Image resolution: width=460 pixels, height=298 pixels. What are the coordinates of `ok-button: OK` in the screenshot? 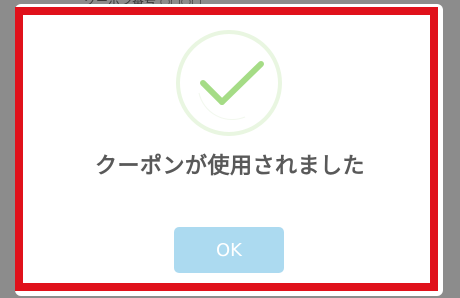 It's located at (229, 250).